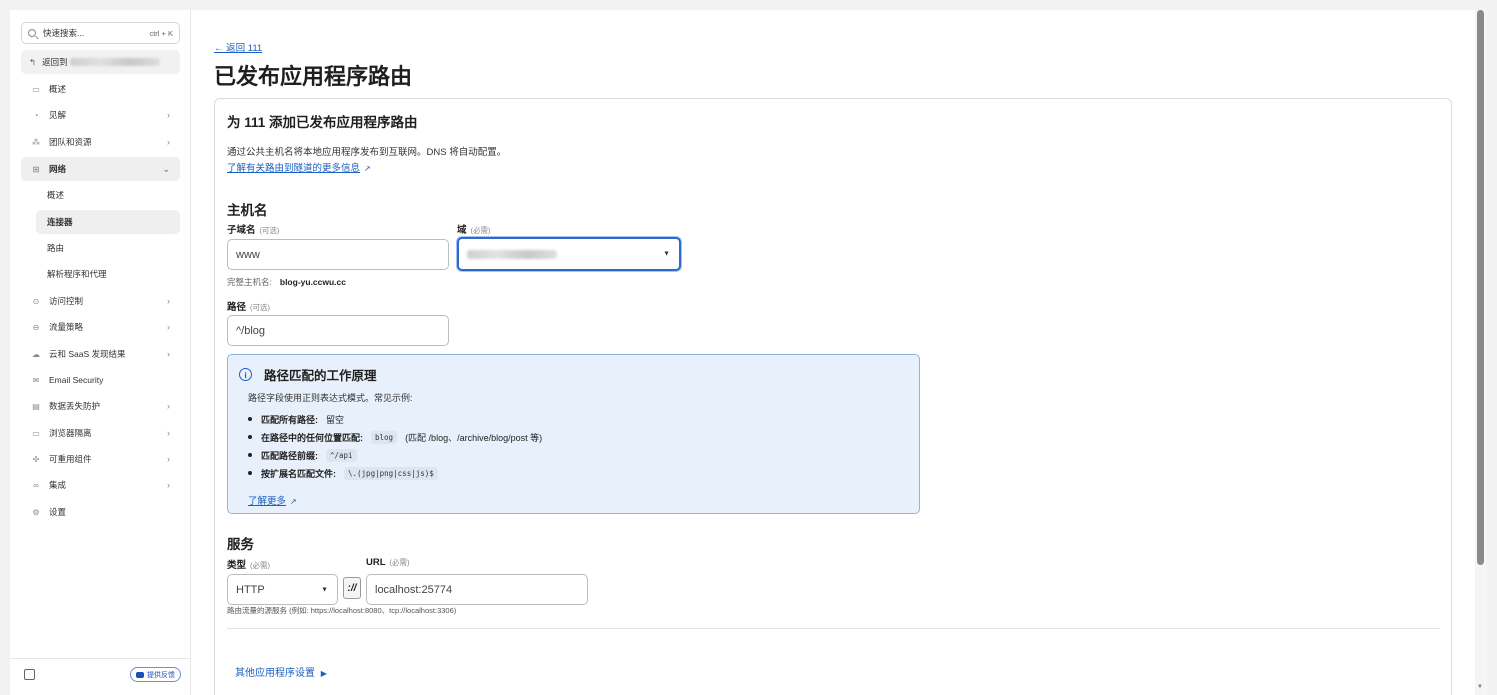 Image resolution: width=1497 pixels, height=695 pixels. I want to click on sidebar-subitem-resolvers: 解析程序和代理, so click(108, 274).